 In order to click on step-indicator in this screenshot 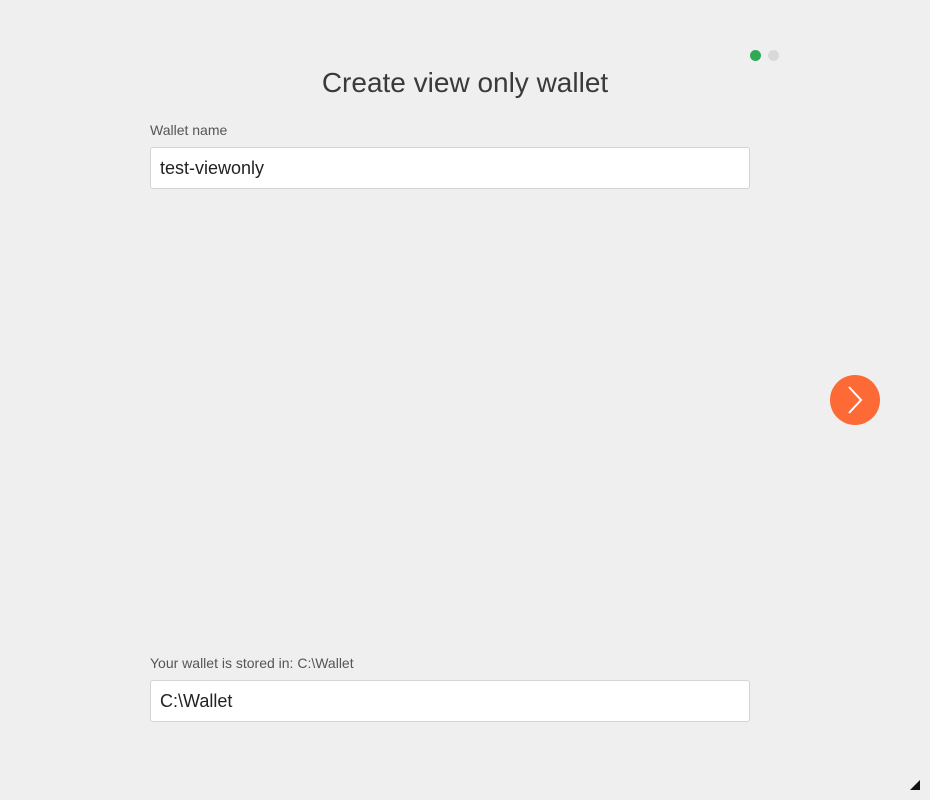, I will do `click(764, 55)`.